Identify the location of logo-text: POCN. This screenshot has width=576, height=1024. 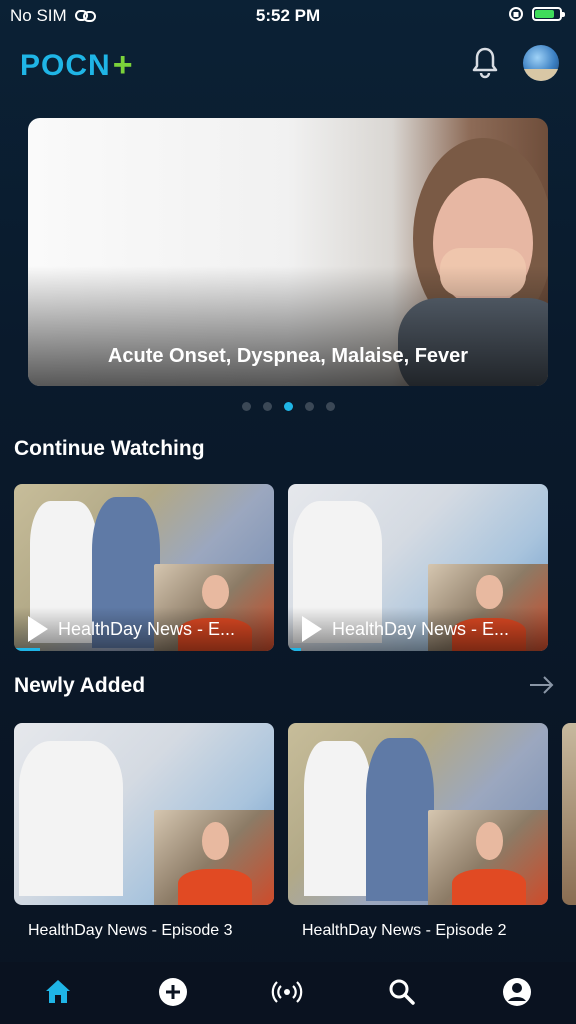
(65, 65).